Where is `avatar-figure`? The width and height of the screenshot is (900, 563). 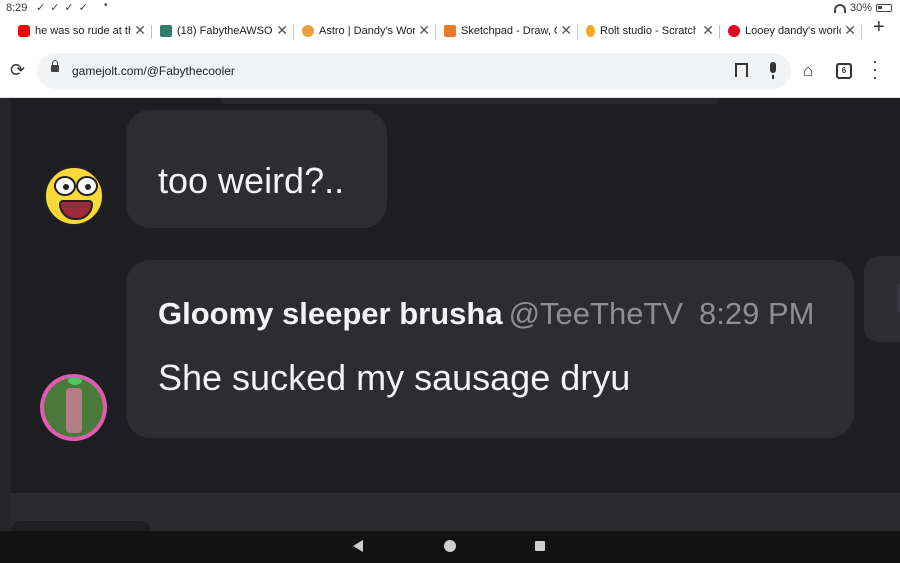 avatar-figure is located at coordinates (74, 410).